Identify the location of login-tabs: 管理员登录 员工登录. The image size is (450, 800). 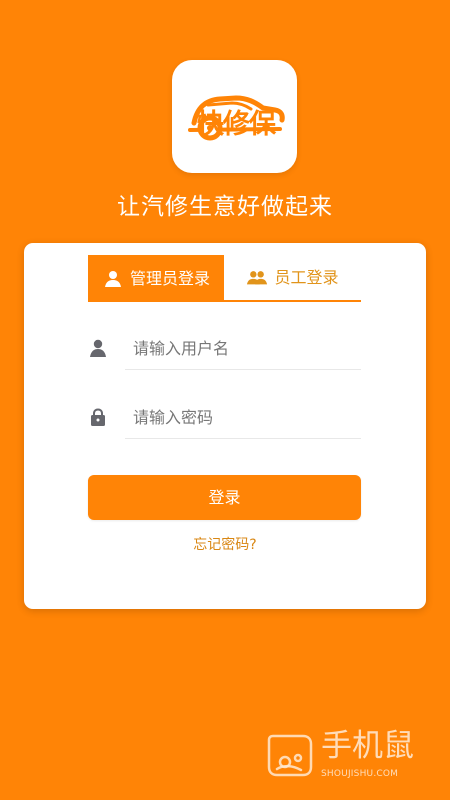
(224, 278).